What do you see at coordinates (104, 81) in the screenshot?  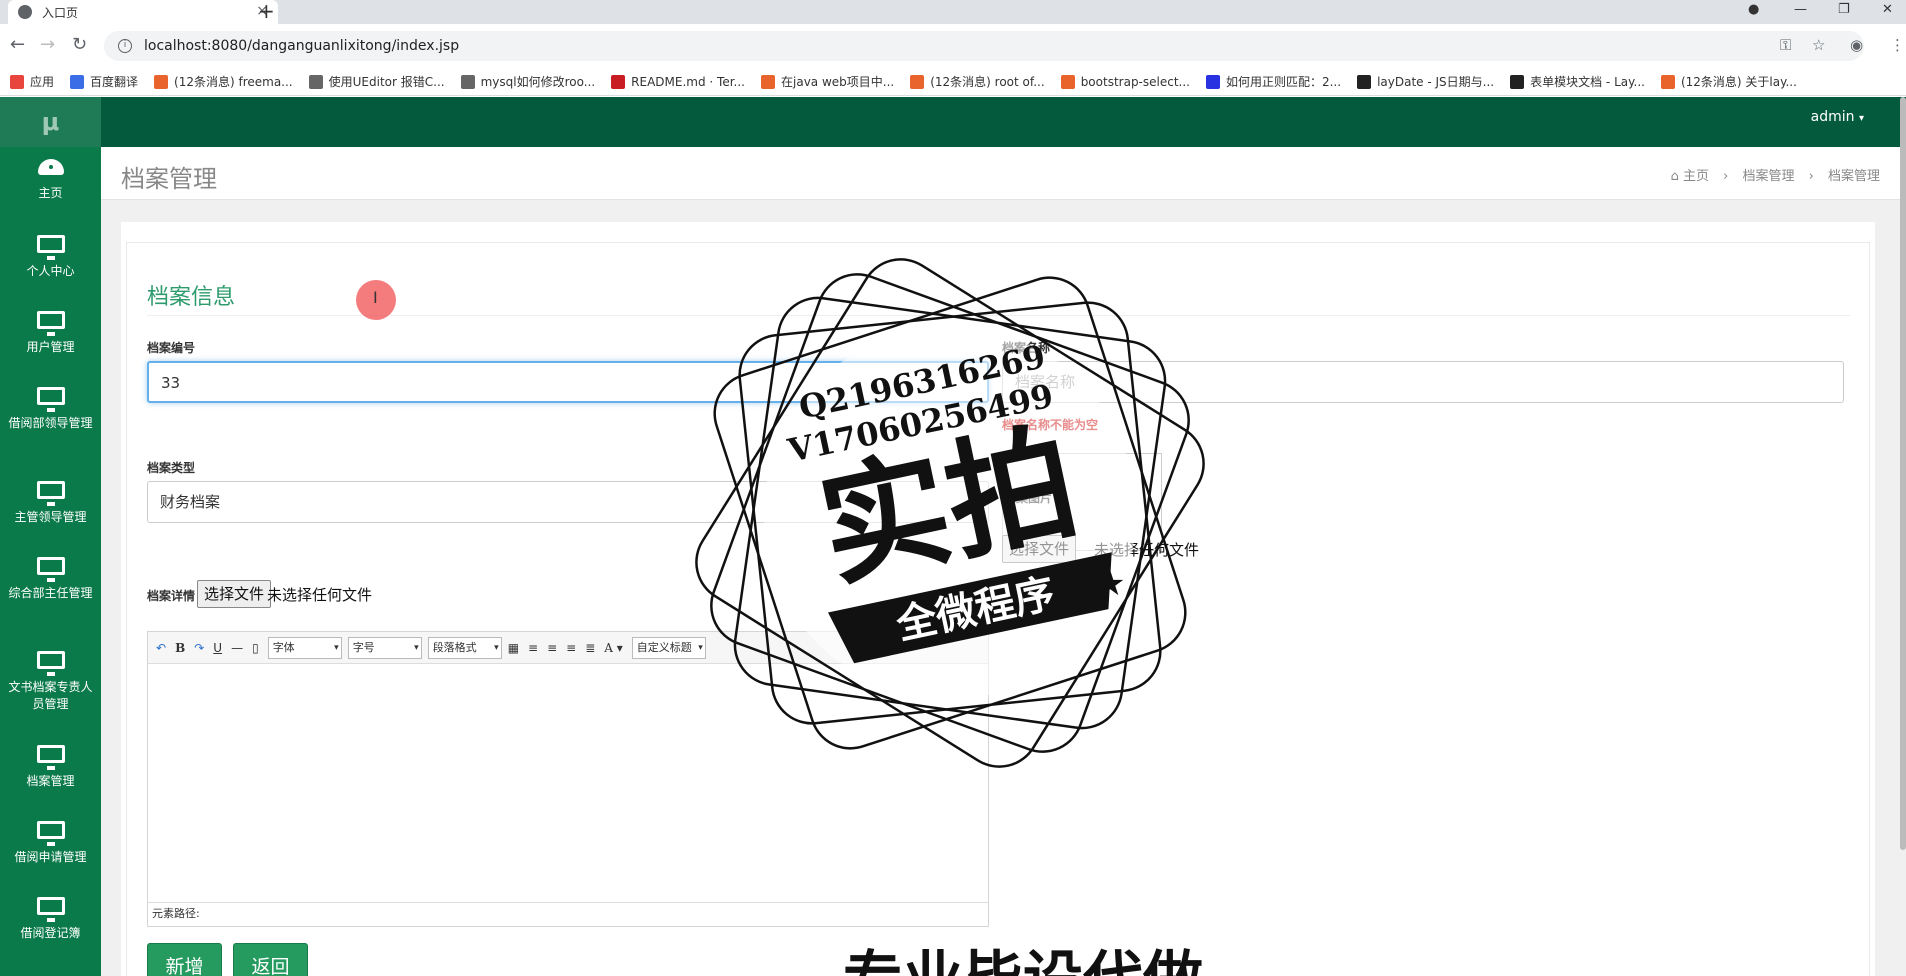 I see `bookmark-item: 百度翻译` at bounding box center [104, 81].